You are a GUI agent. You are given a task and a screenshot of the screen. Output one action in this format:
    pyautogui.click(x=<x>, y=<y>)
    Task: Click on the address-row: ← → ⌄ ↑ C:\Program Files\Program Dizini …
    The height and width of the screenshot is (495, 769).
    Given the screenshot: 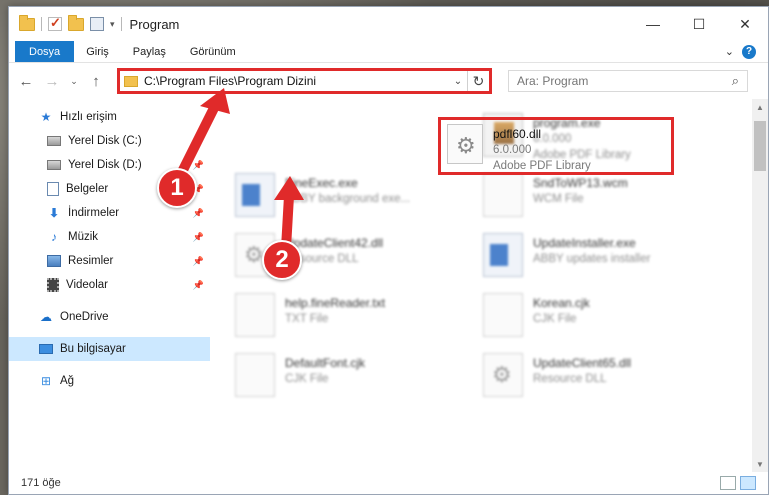 What is the action you would take?
    pyautogui.click(x=388, y=81)
    